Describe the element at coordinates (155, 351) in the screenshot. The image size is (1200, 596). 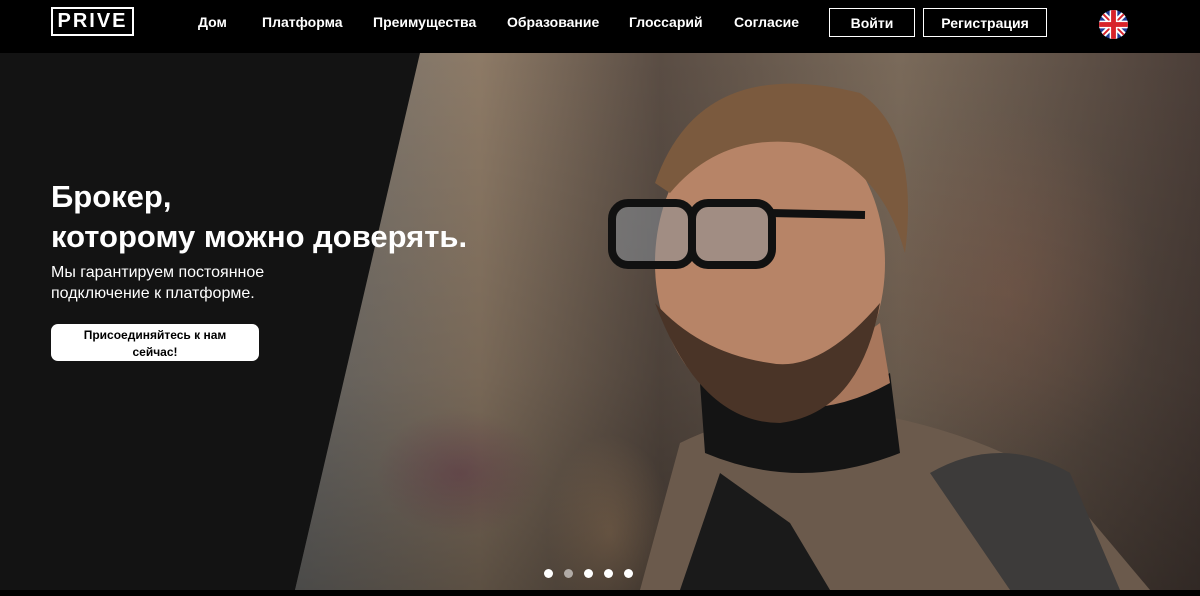
I see `join-now-label-line-2: сейчас!` at that location.